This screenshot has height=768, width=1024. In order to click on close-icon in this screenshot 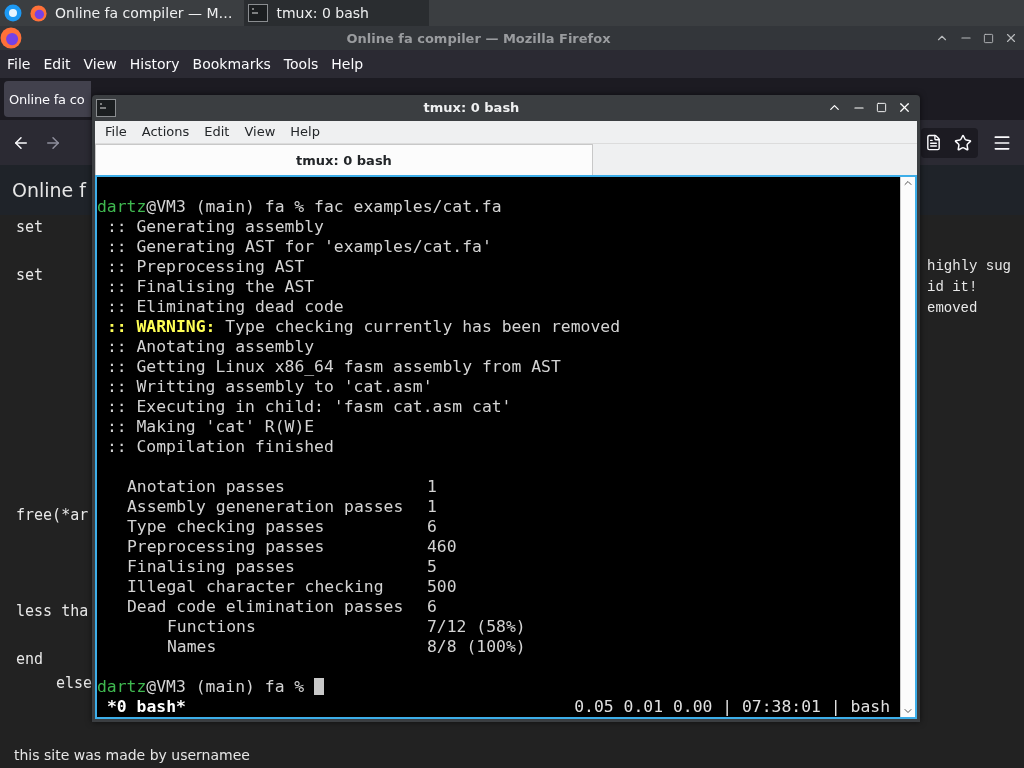, I will do `click(1011, 38)`.